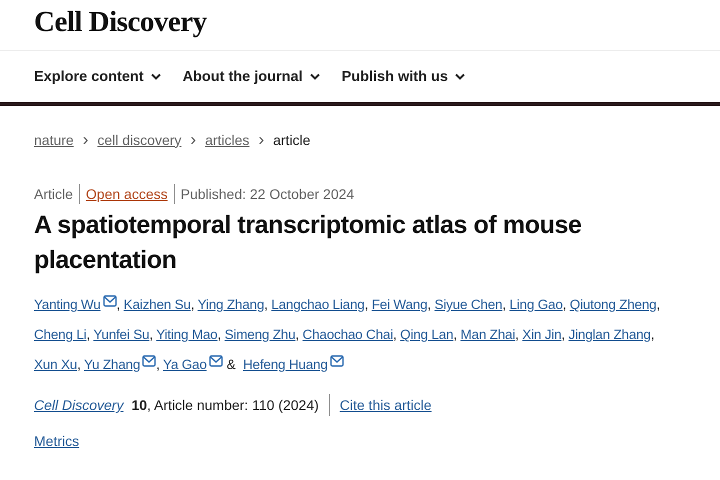 The height and width of the screenshot is (480, 720). I want to click on author-link: Yiting Mao, so click(187, 334).